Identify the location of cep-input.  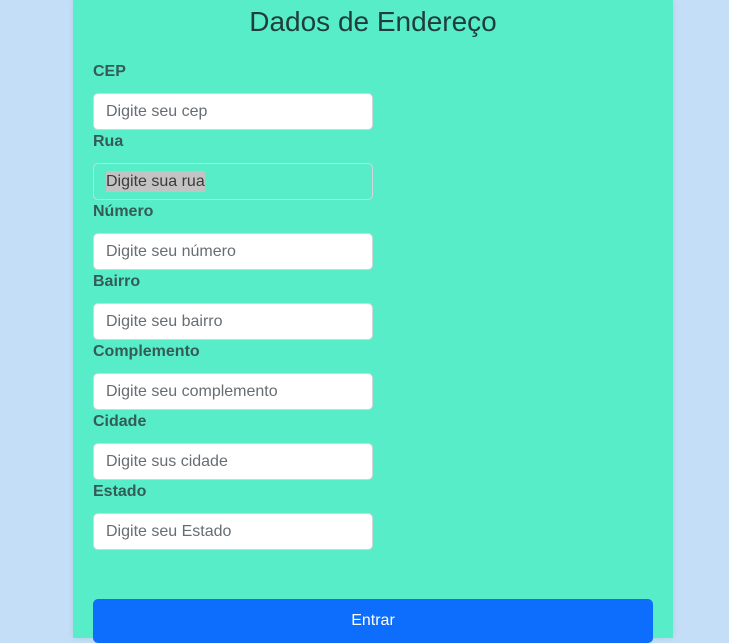
(233, 111).